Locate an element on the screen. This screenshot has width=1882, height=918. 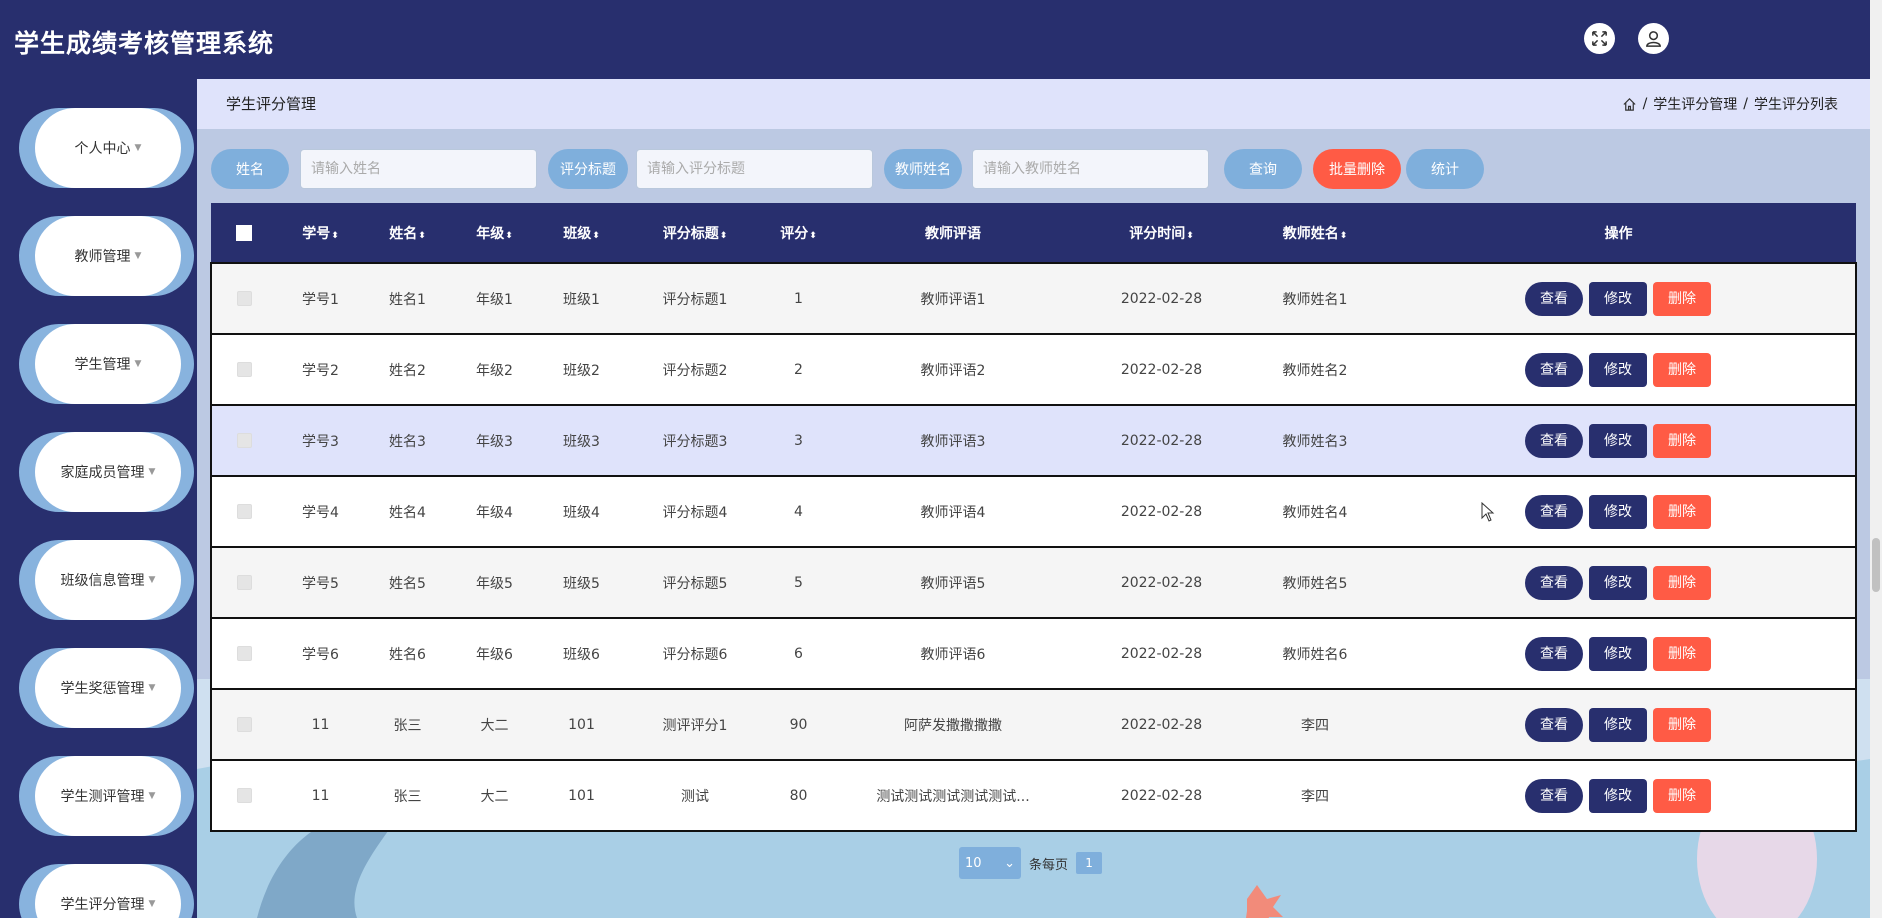
breadcrumb-item-module: 学生评分管理 is located at coordinates (1695, 104).